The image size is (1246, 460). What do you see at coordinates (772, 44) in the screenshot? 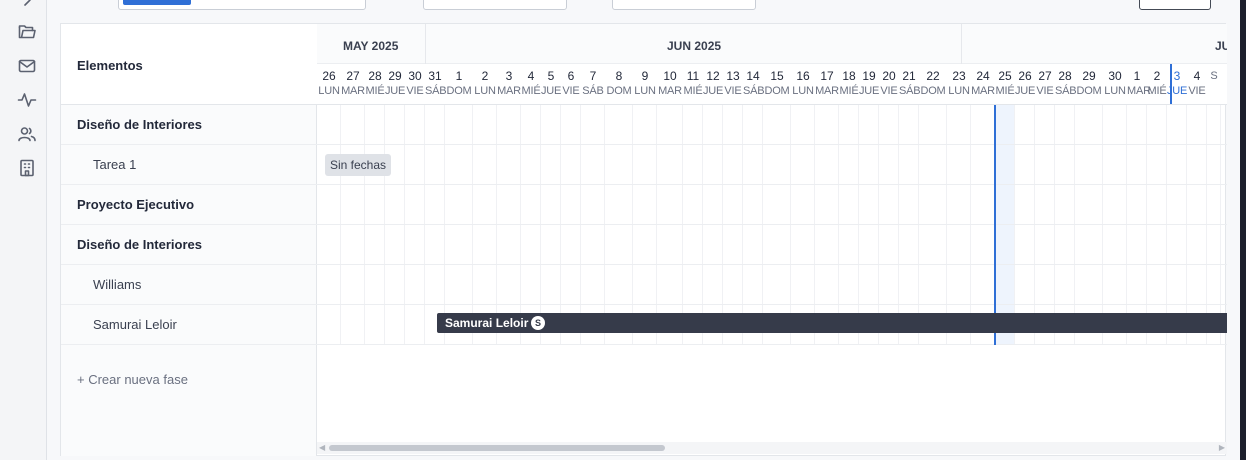
I see `month-header: MAY 2025 JUN 2025 JU` at bounding box center [772, 44].